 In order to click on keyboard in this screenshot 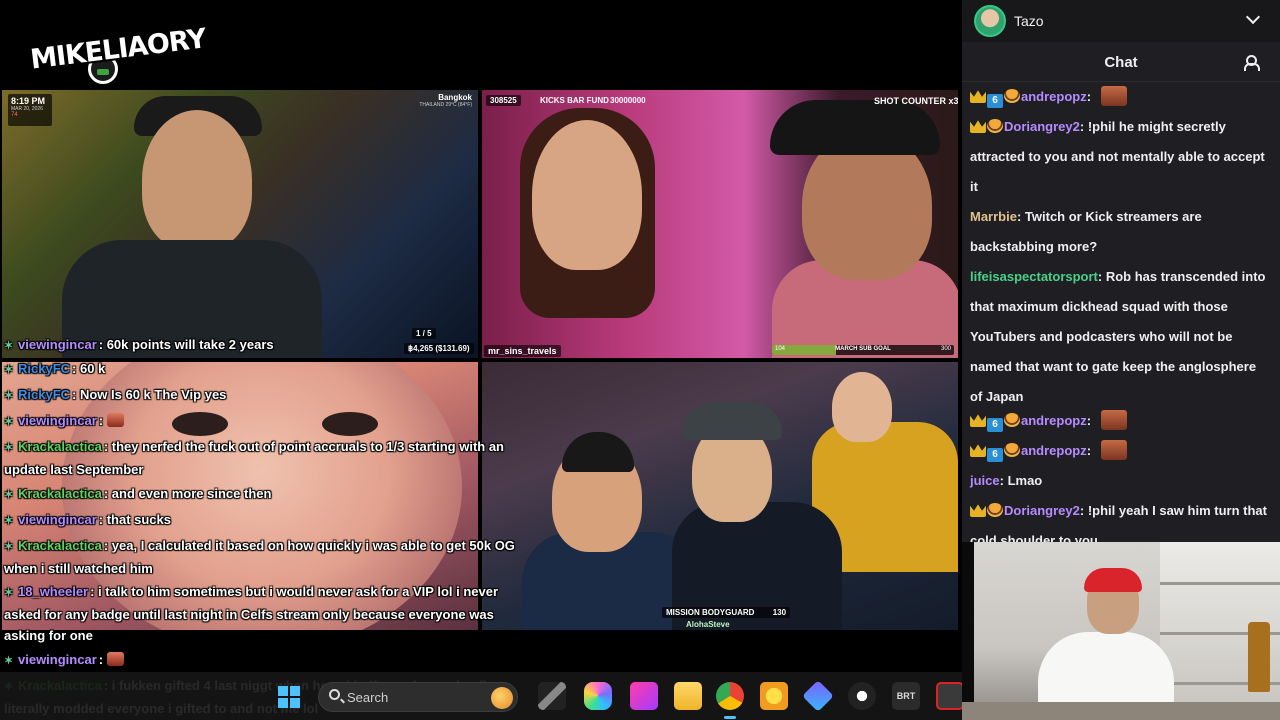, I will do `click(1121, 711)`.